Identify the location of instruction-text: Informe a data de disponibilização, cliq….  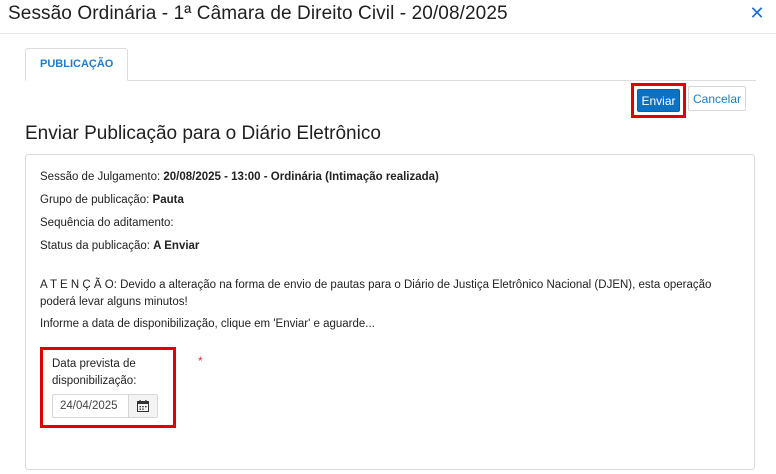
(207, 324).